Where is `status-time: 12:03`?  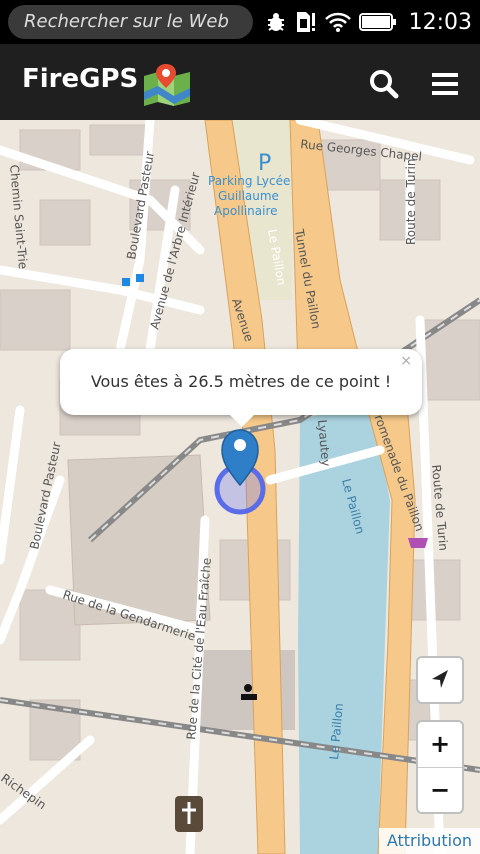 status-time: 12:03 is located at coordinates (440, 22).